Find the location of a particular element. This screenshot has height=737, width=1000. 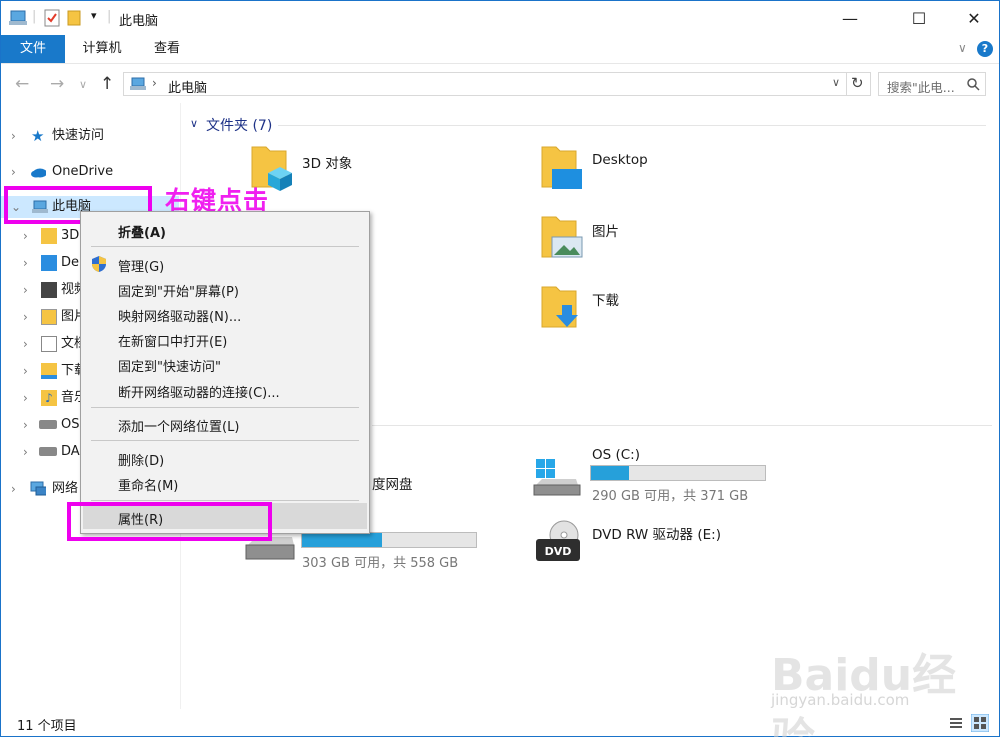

breadcrumb-this-pc: 此电脑 is located at coordinates (187, 86).